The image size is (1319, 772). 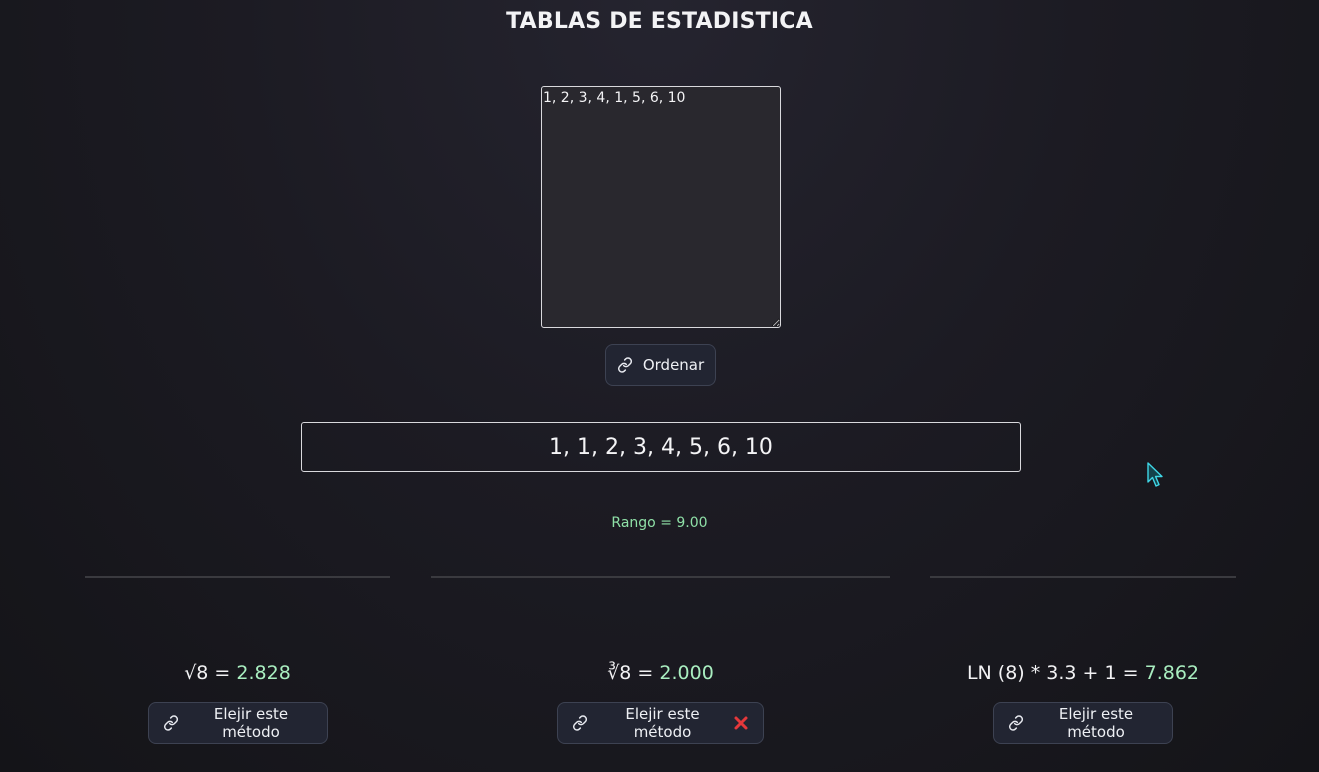 I want to click on divider-center, so click(x=660, y=577).